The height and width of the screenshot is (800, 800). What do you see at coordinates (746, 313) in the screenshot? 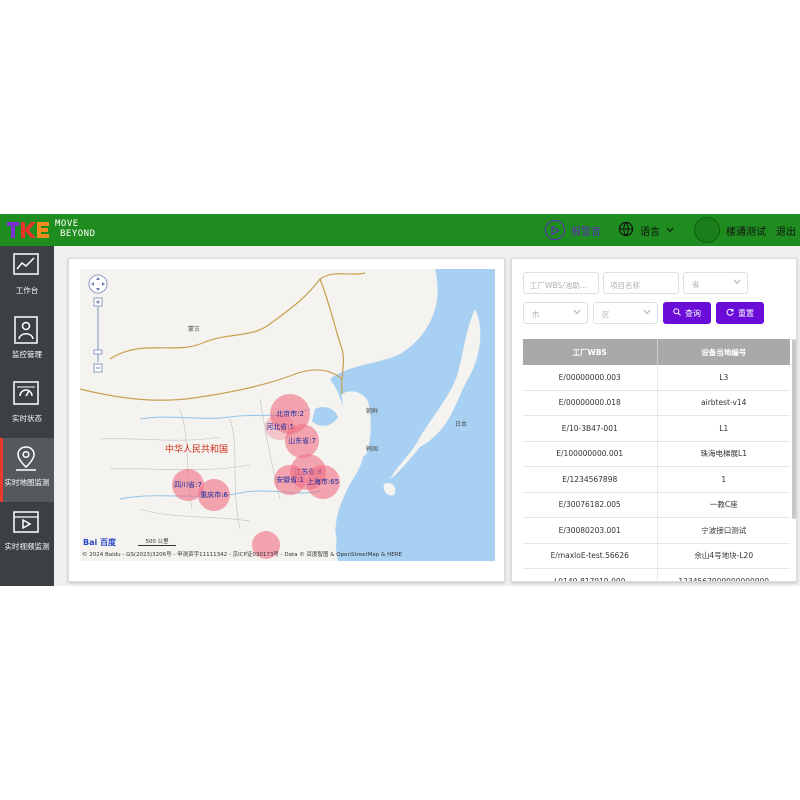
I see `reset-button-label: 重置` at bounding box center [746, 313].